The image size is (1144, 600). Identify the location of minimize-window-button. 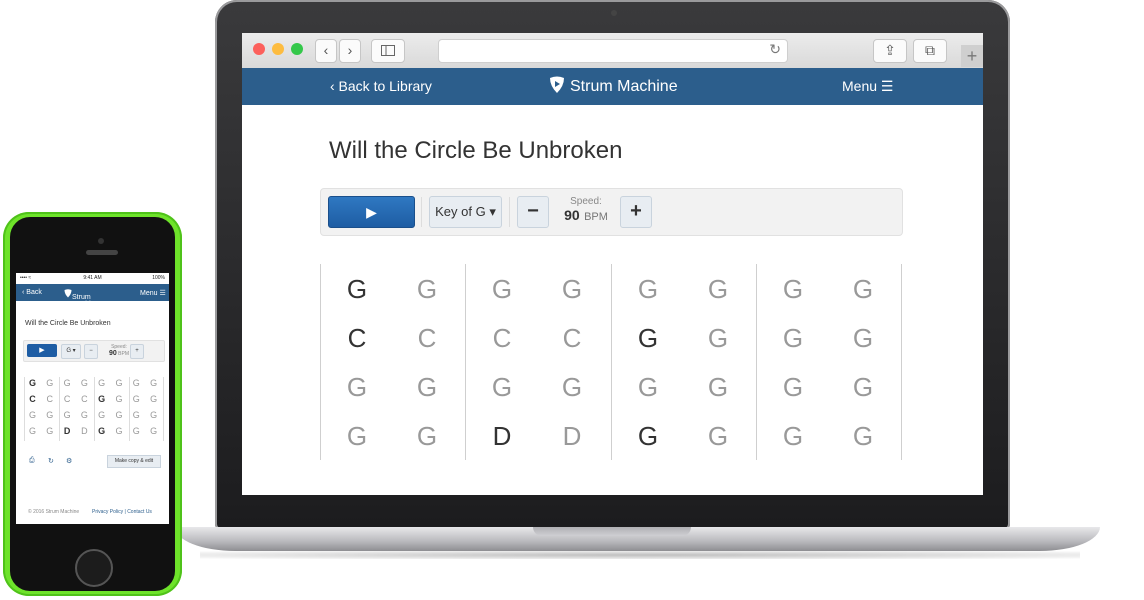
(278, 49).